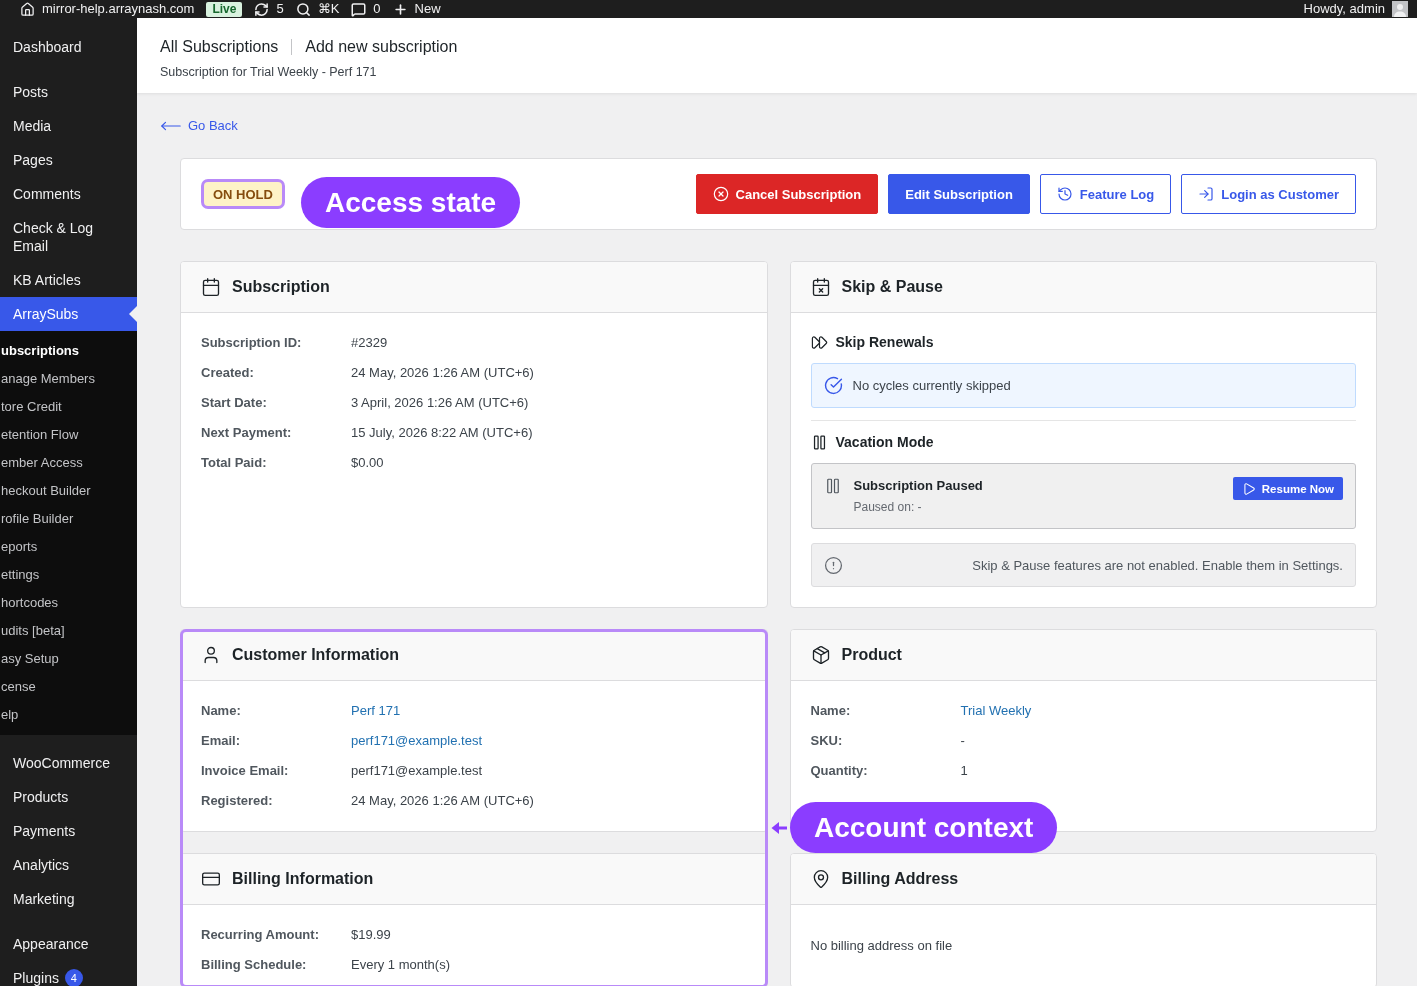 The height and width of the screenshot is (986, 1417). I want to click on field-label: SKU:, so click(826, 741).